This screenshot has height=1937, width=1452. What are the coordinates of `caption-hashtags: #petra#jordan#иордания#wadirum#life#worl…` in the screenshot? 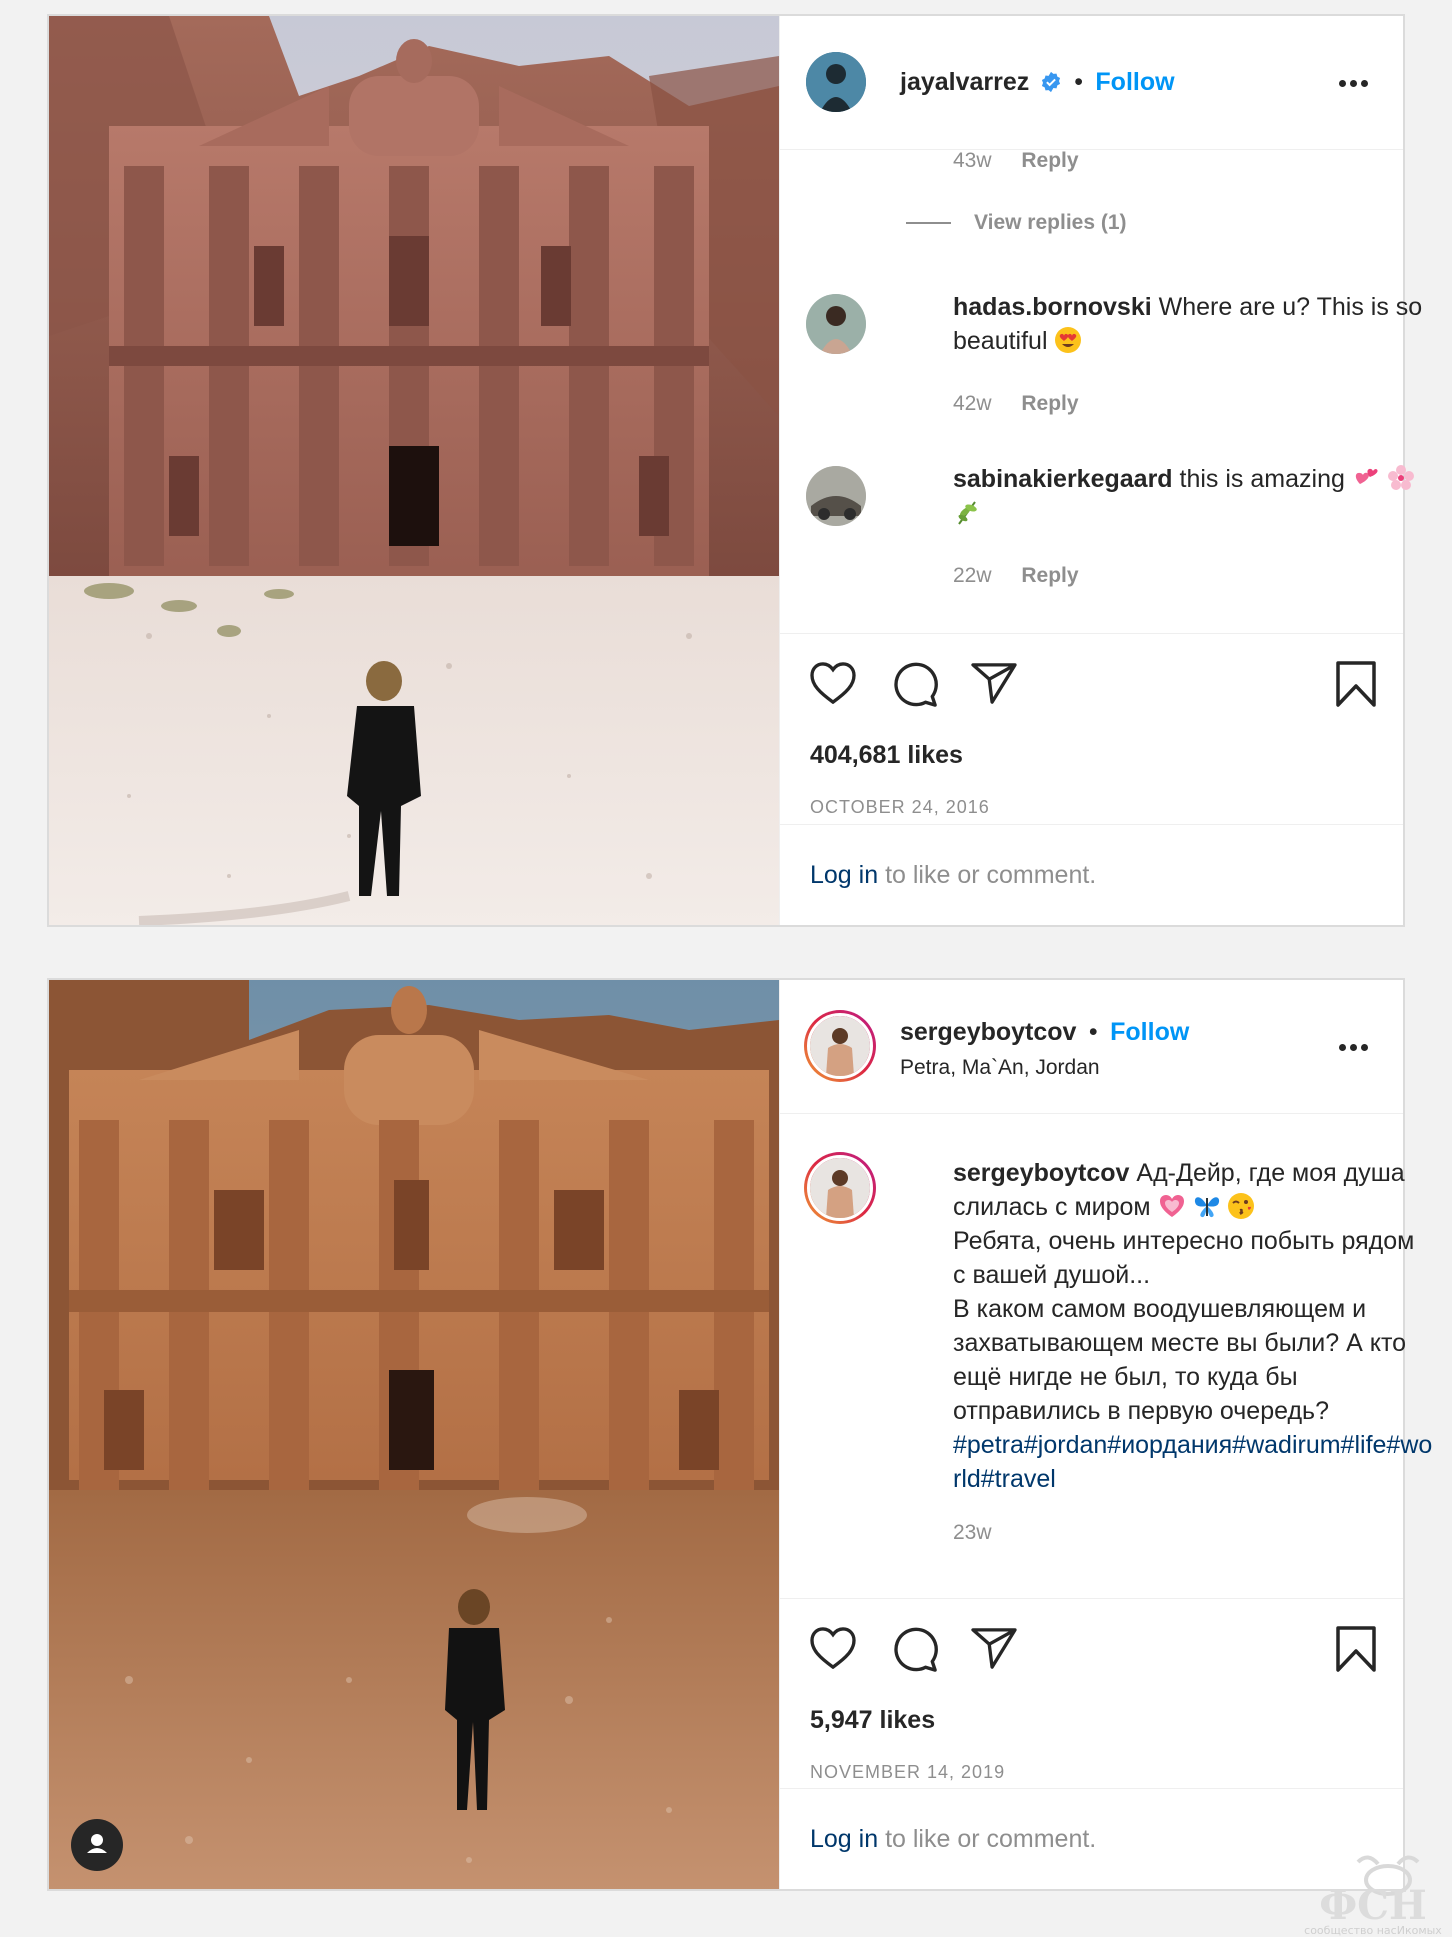 It's located at (1192, 1462).